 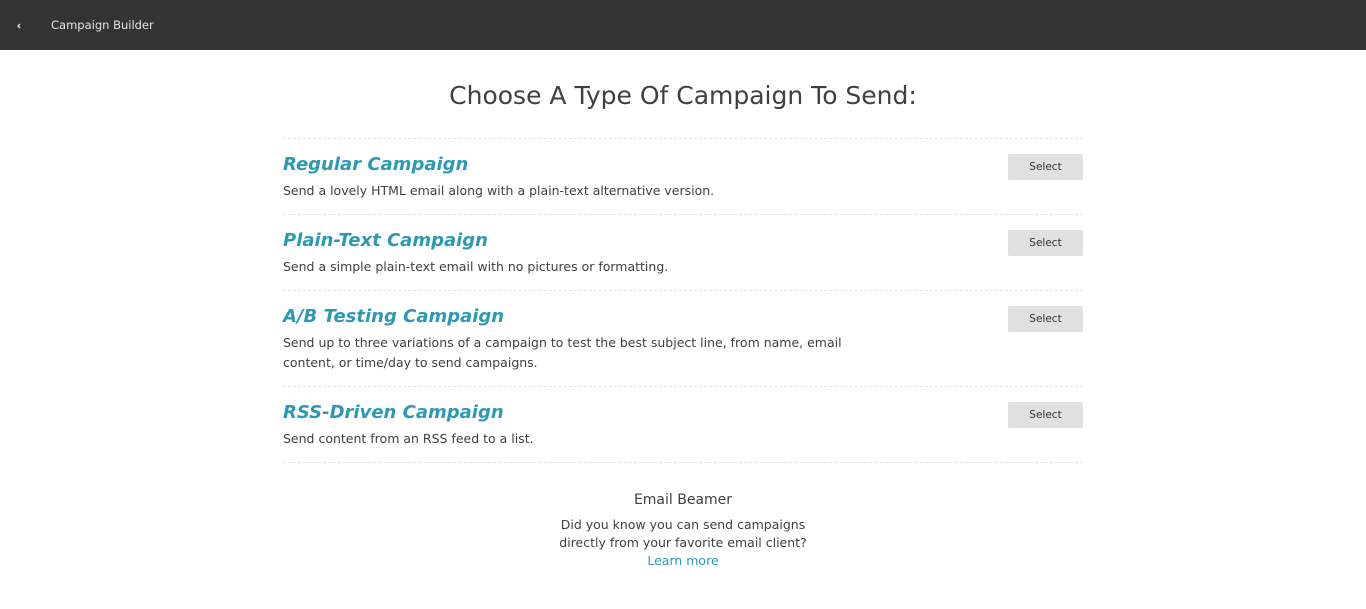 What do you see at coordinates (408, 438) in the screenshot?
I see `campaign-description: Send content from an RSS feed to a list.` at bounding box center [408, 438].